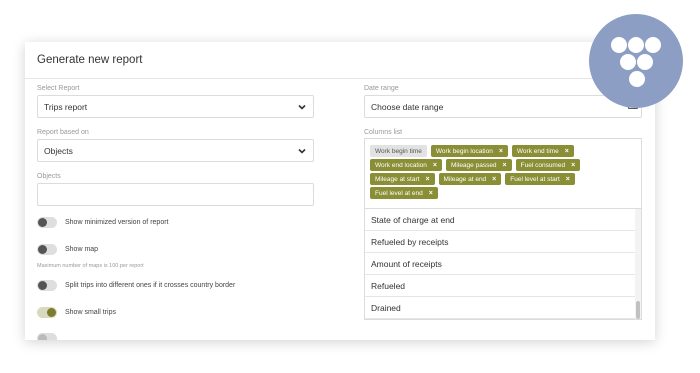 This screenshot has width=700, height=373. I want to click on select-report-dropdown: Trips report, so click(175, 106).